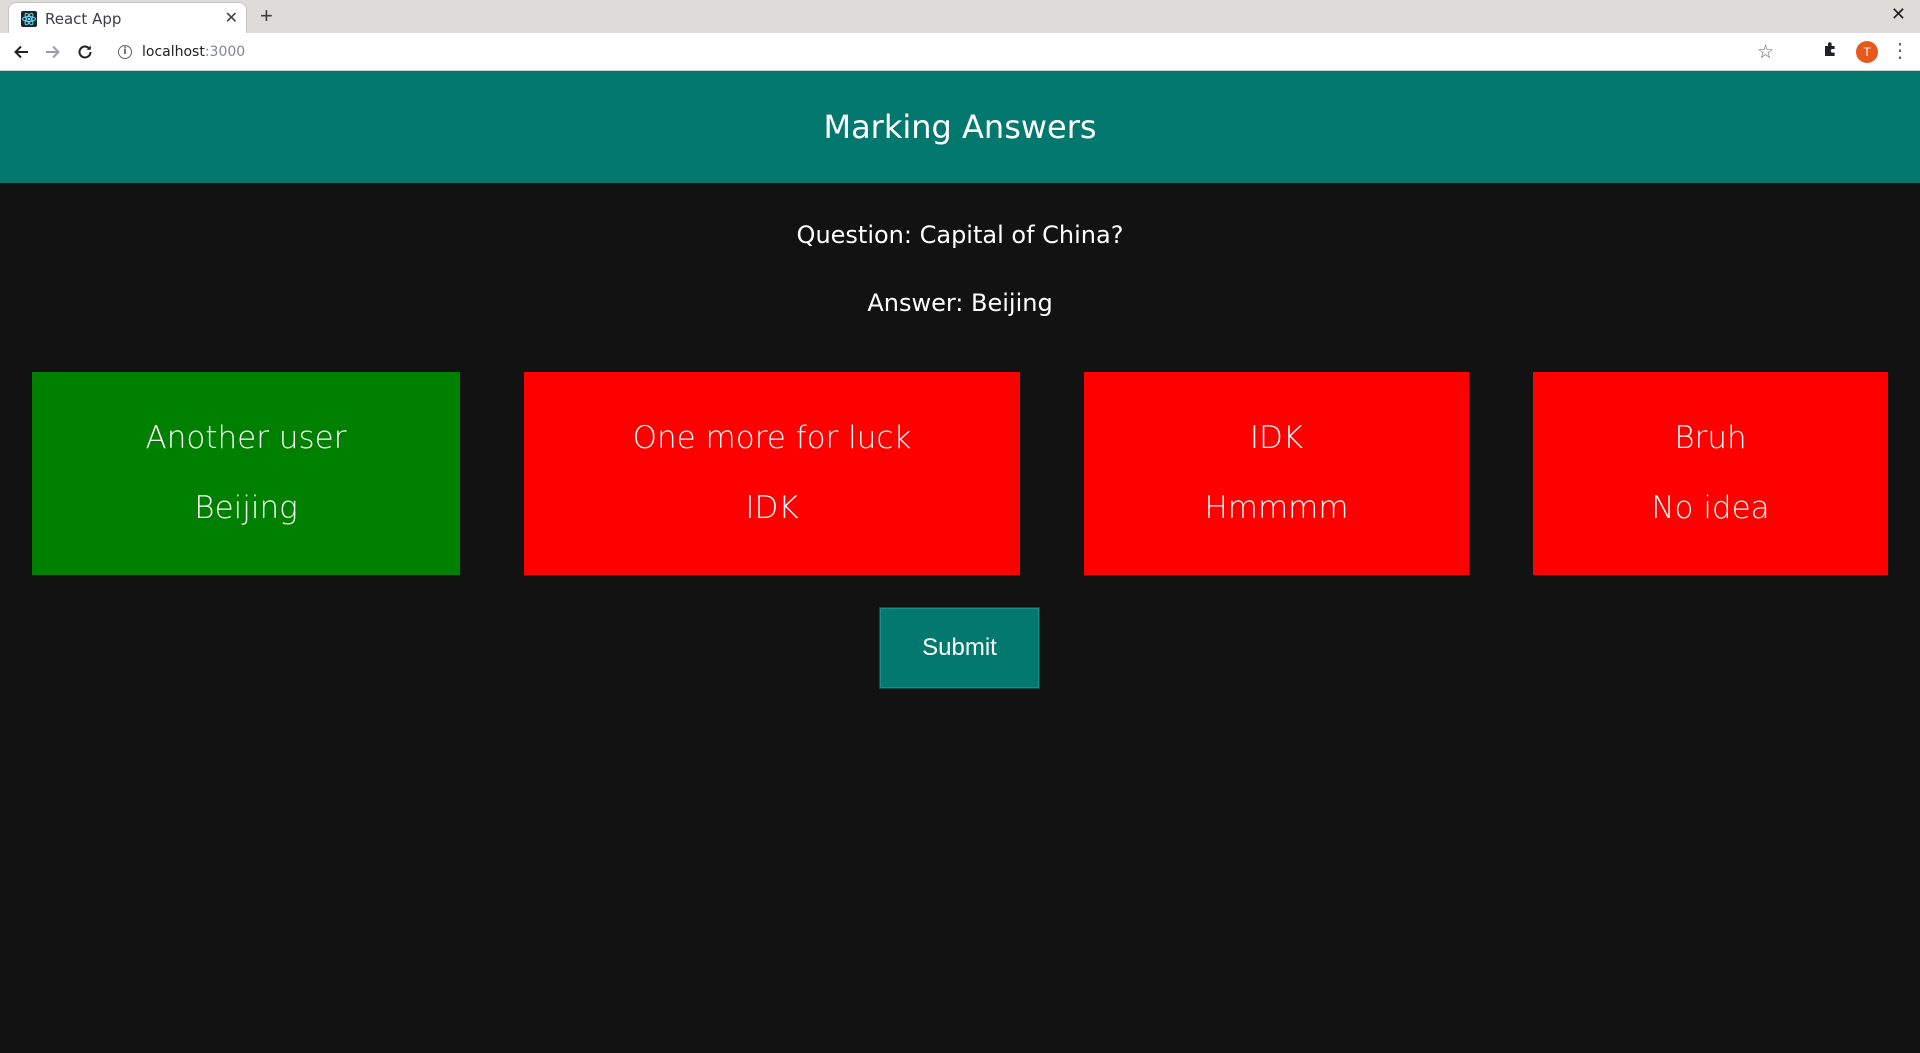  What do you see at coordinates (772, 508) in the screenshot?
I see `card-answer: IDK` at bounding box center [772, 508].